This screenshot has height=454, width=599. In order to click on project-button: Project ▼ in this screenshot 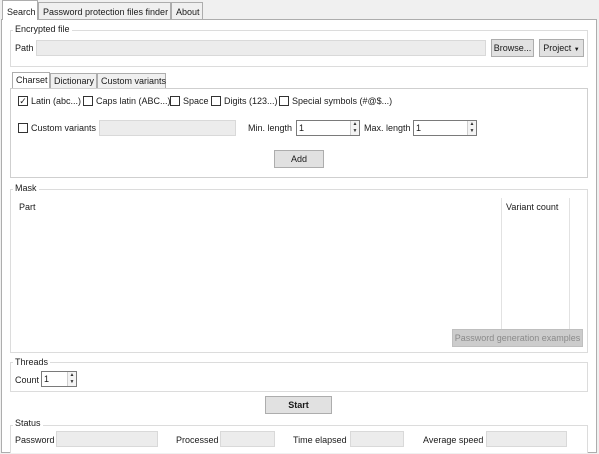, I will do `click(561, 48)`.